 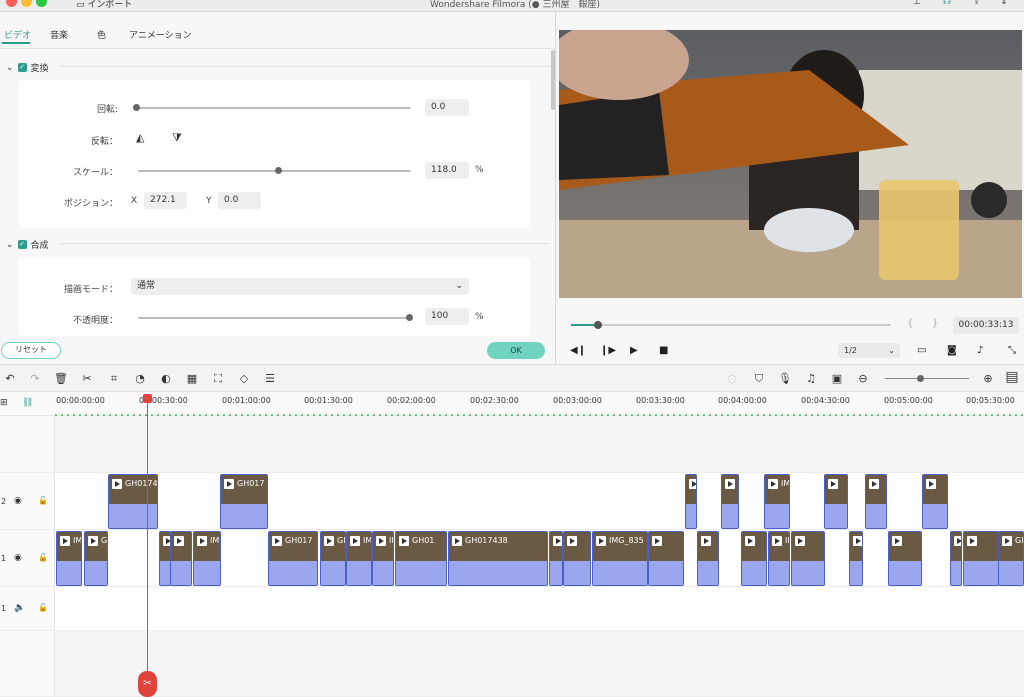 I want to click on timeline-clip: GH017, so click(x=244, y=501).